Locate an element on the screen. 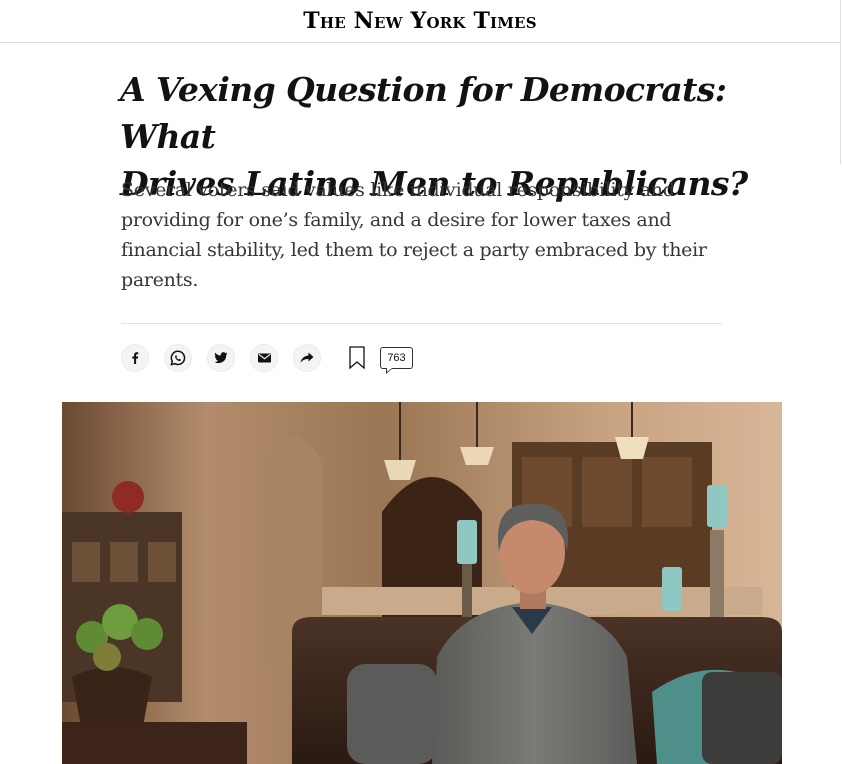  comments-button: 763 is located at coordinates (396, 360).